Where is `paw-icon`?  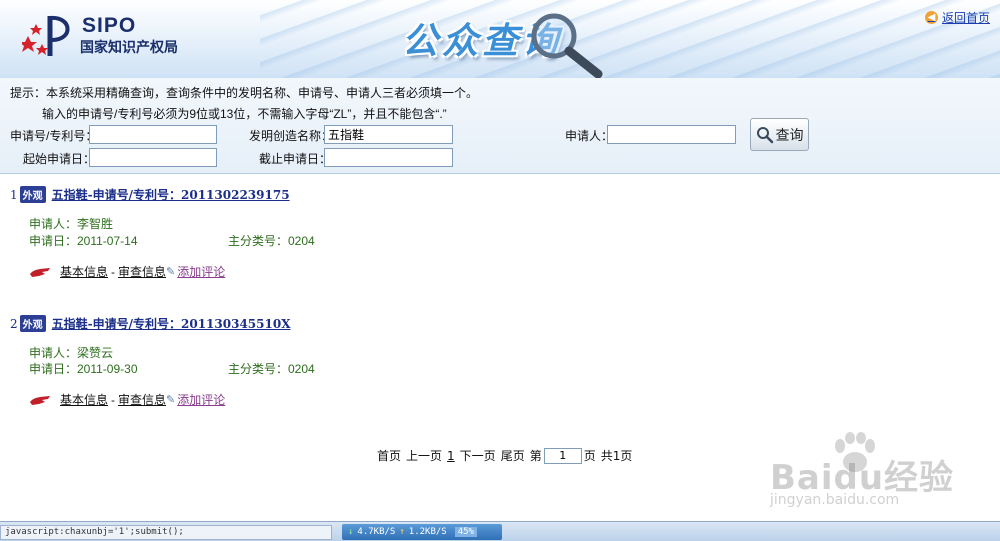
paw-icon is located at coordinates (855, 452).